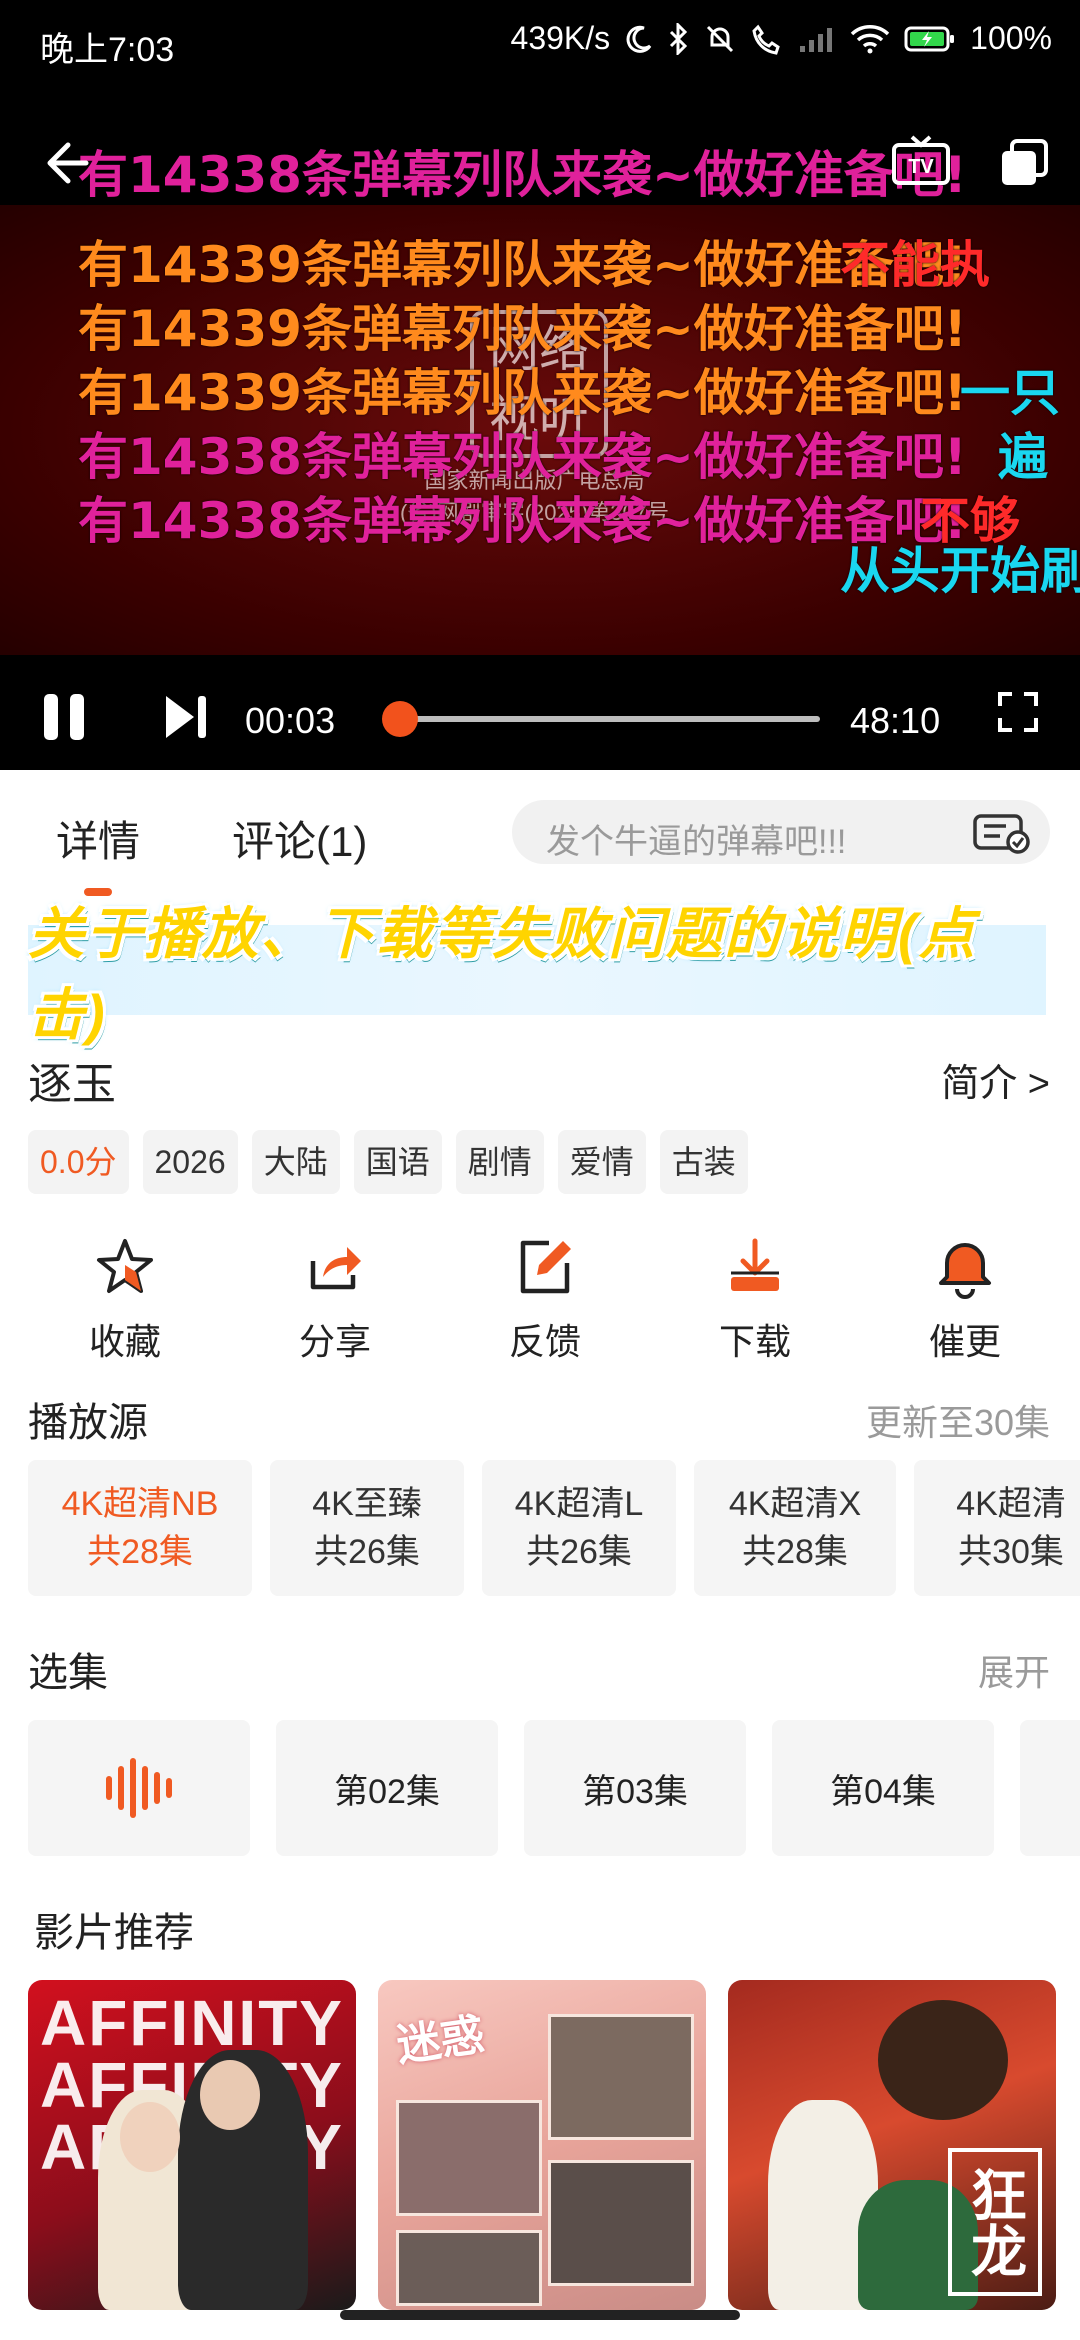  I want to click on video-seal-logo: 网络视听, so click(539, 384).